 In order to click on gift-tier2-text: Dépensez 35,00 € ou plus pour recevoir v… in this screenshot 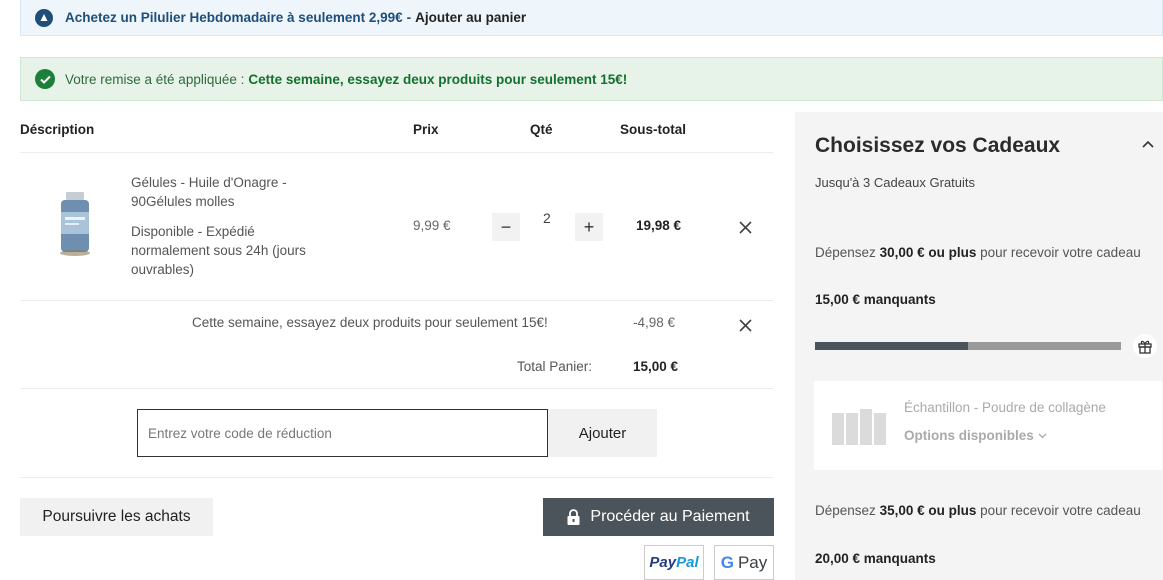, I will do `click(980, 510)`.